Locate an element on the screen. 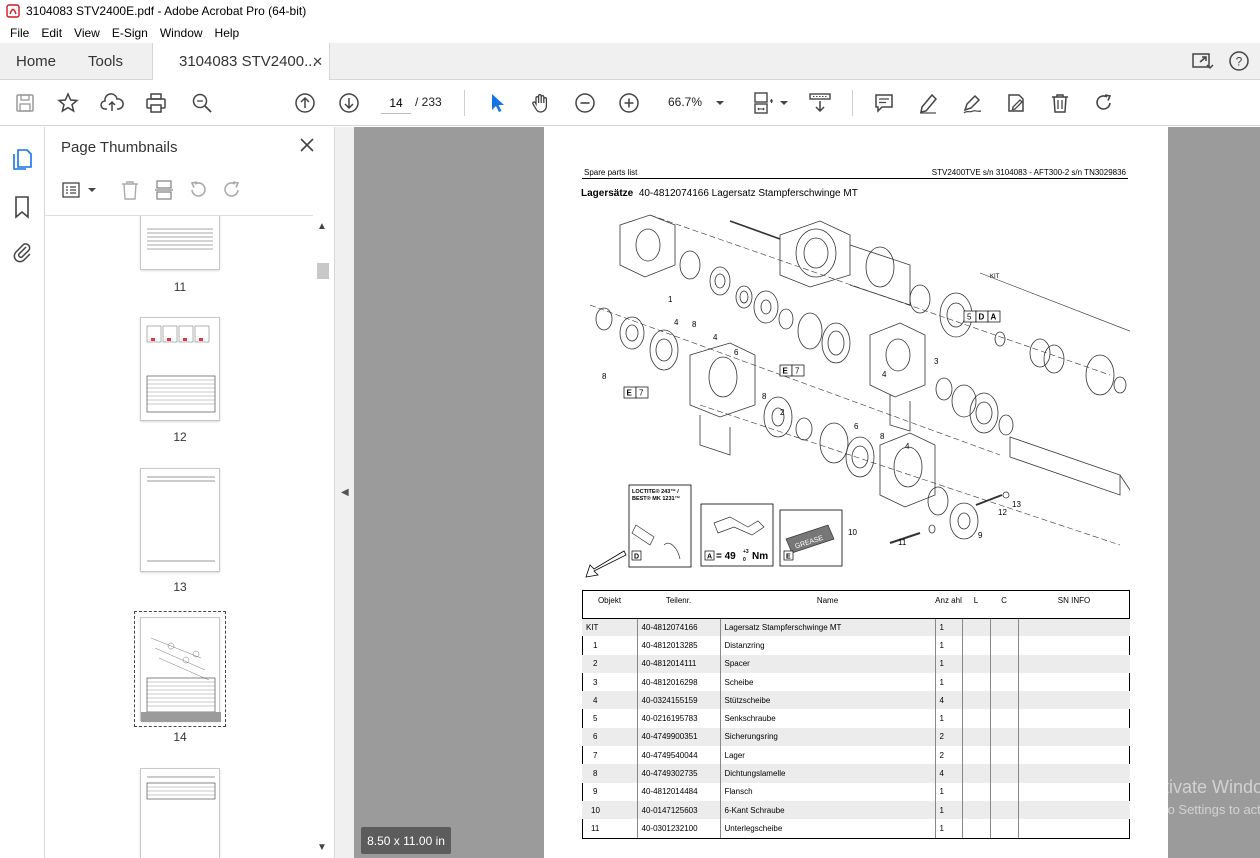  cell-name: Scheibe is located at coordinates (827, 682).